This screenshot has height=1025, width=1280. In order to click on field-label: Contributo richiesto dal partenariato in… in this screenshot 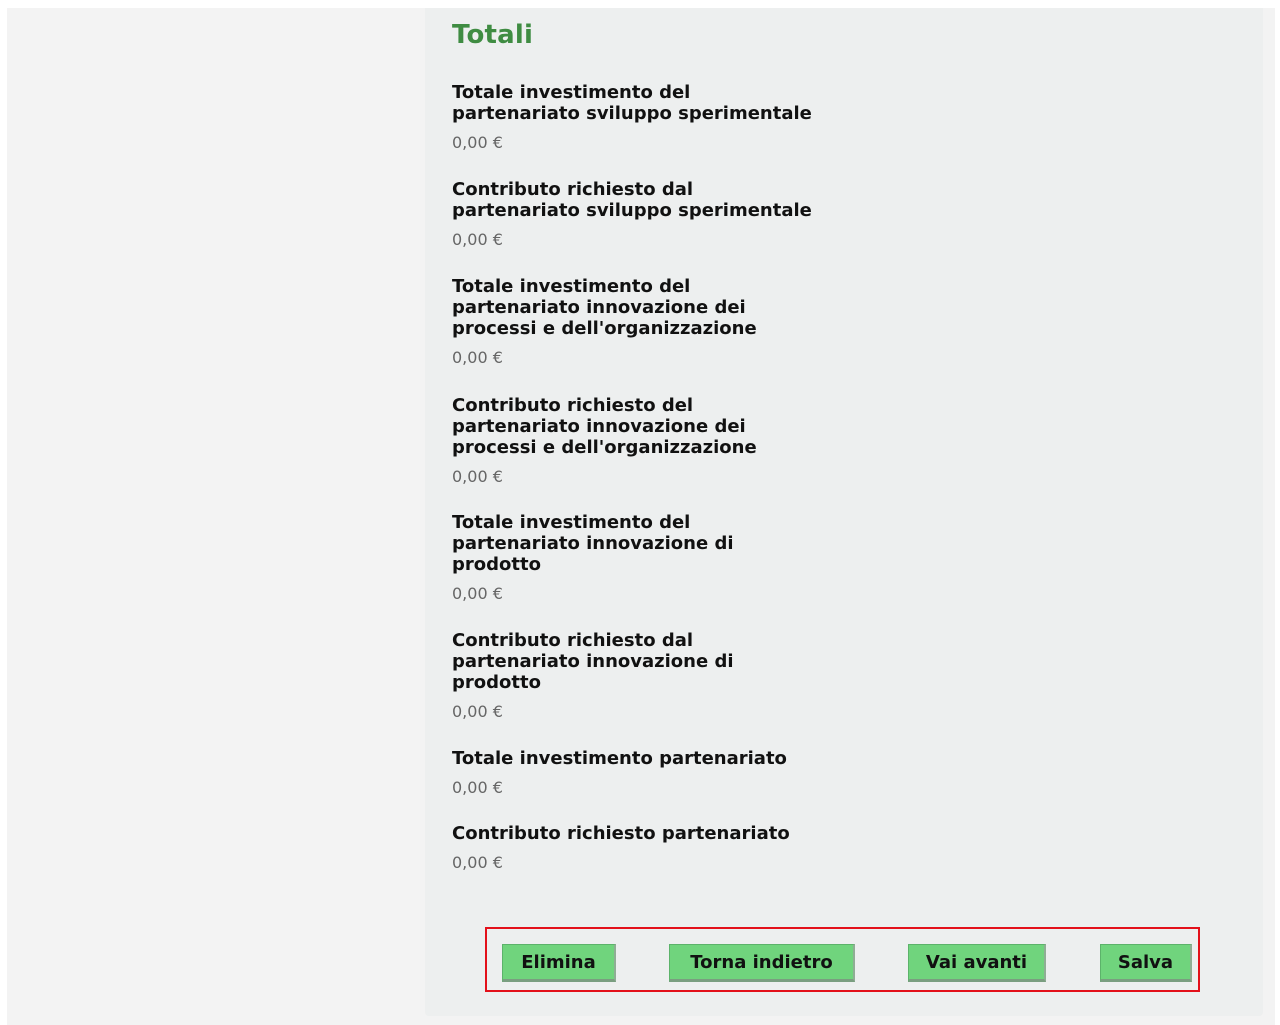, I will do `click(593, 661)`.